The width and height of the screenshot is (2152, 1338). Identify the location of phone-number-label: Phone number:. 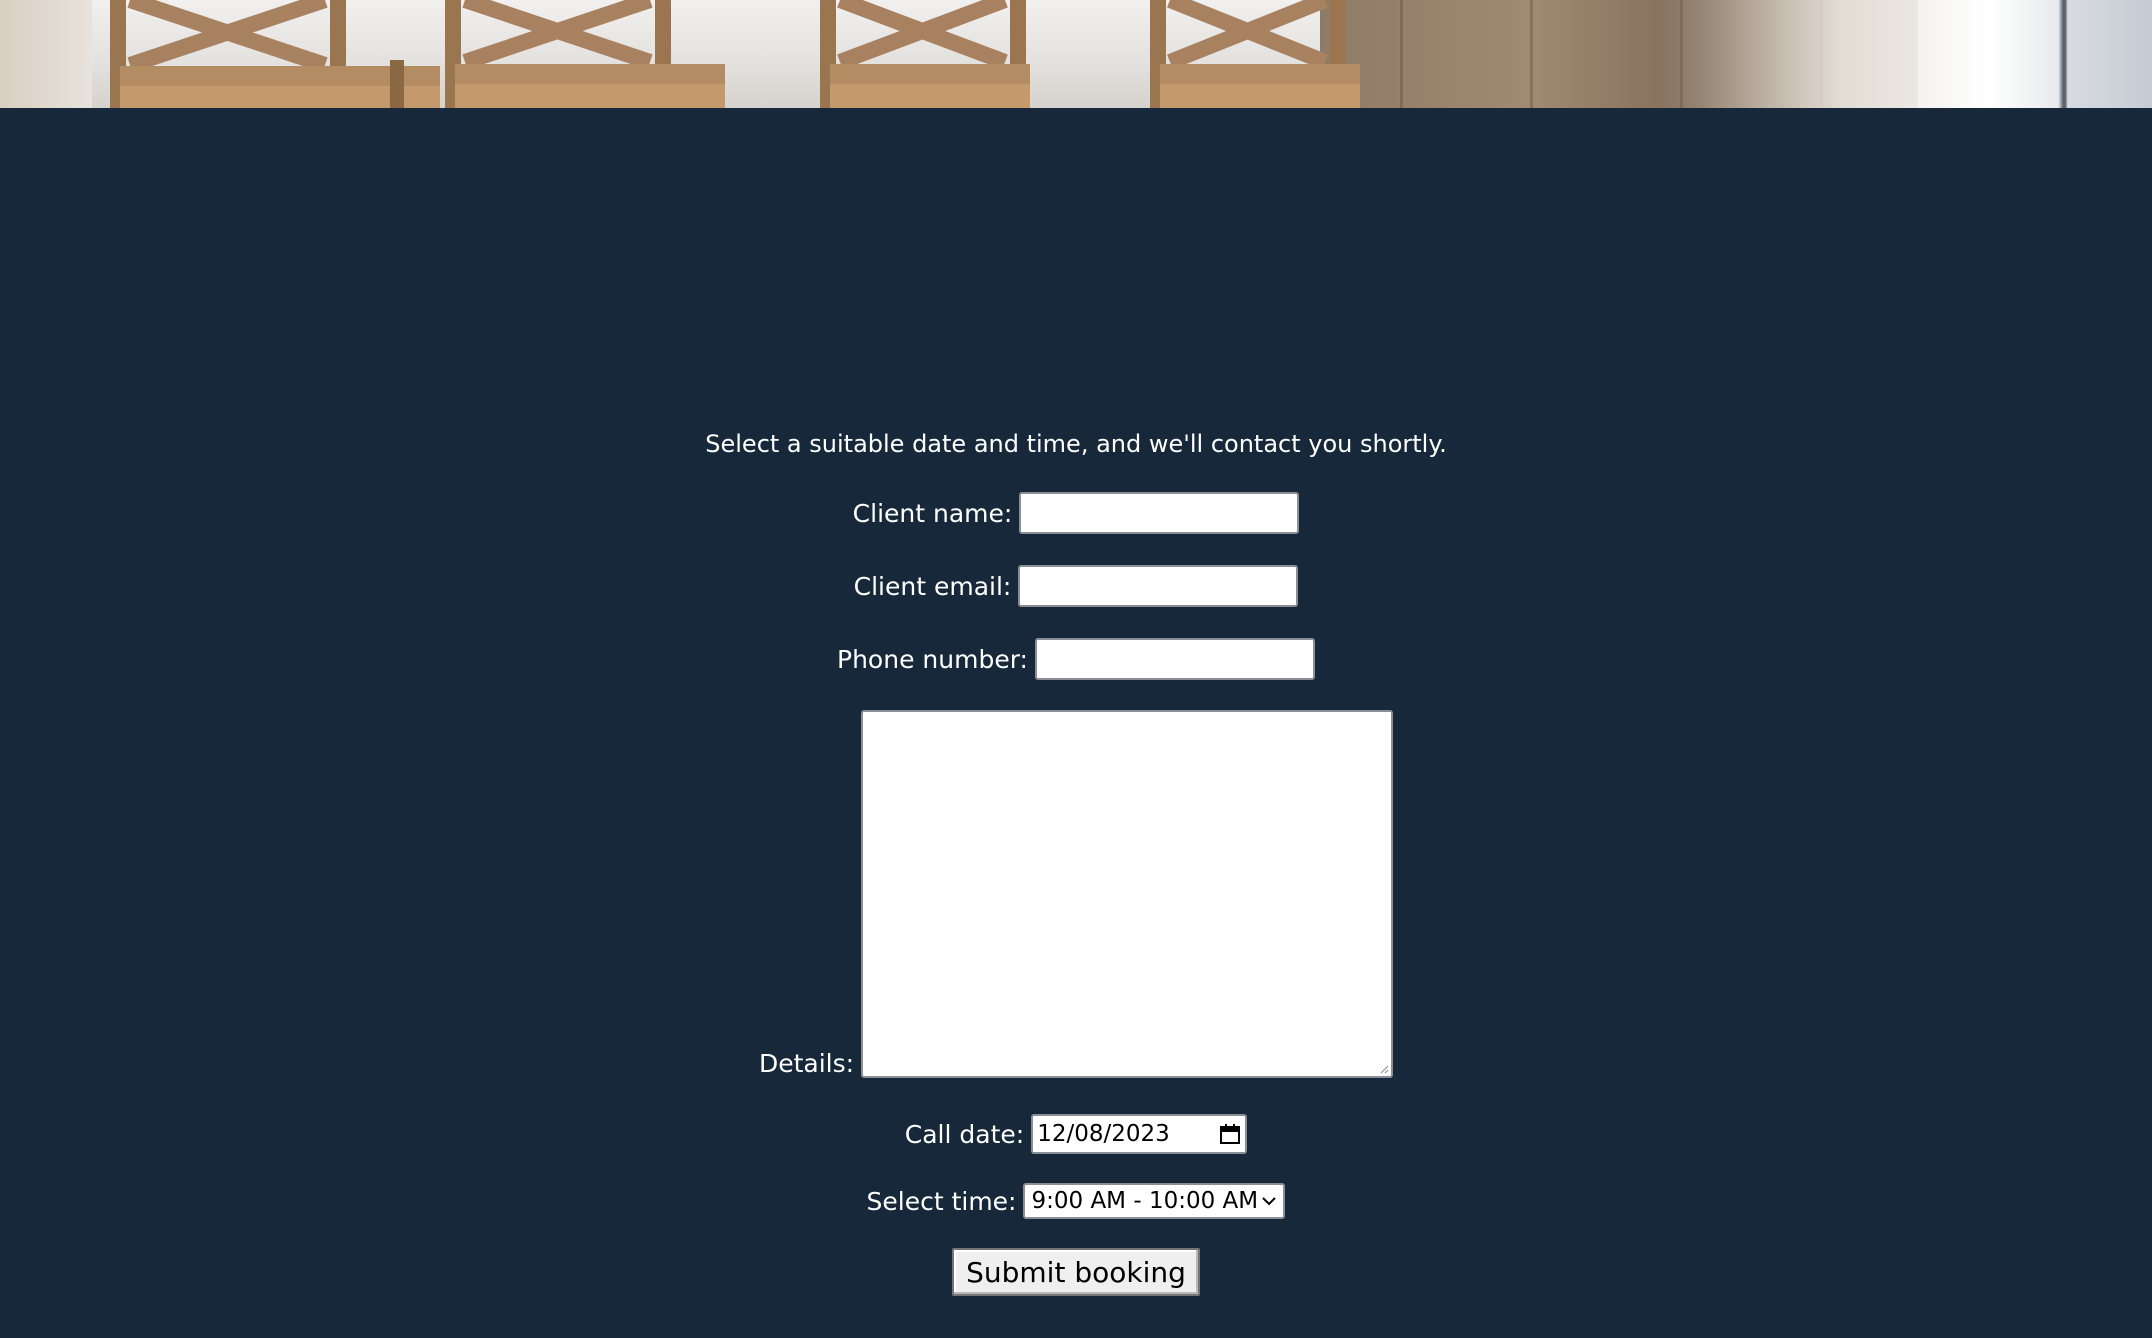
(932, 659).